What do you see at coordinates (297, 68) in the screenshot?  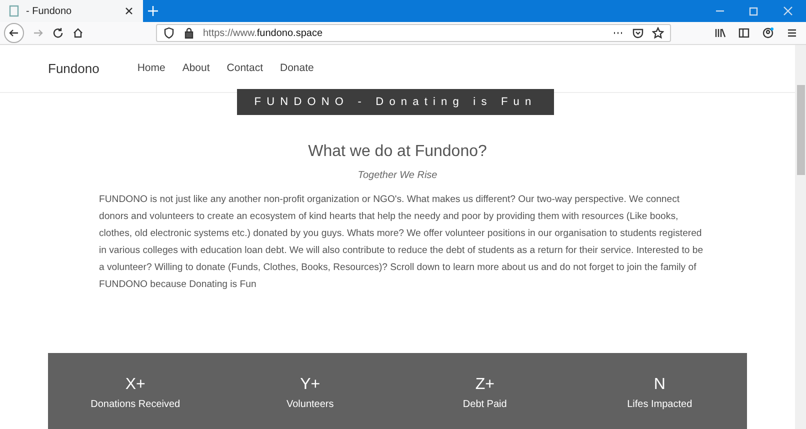 I see `nav-link: Donate` at bounding box center [297, 68].